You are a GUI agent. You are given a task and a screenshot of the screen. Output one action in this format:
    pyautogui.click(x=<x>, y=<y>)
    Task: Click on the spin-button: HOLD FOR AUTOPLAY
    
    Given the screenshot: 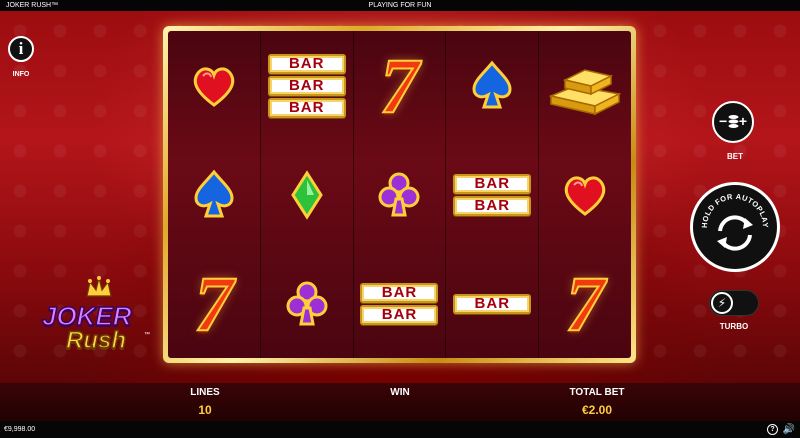 What is the action you would take?
    pyautogui.click(x=735, y=227)
    